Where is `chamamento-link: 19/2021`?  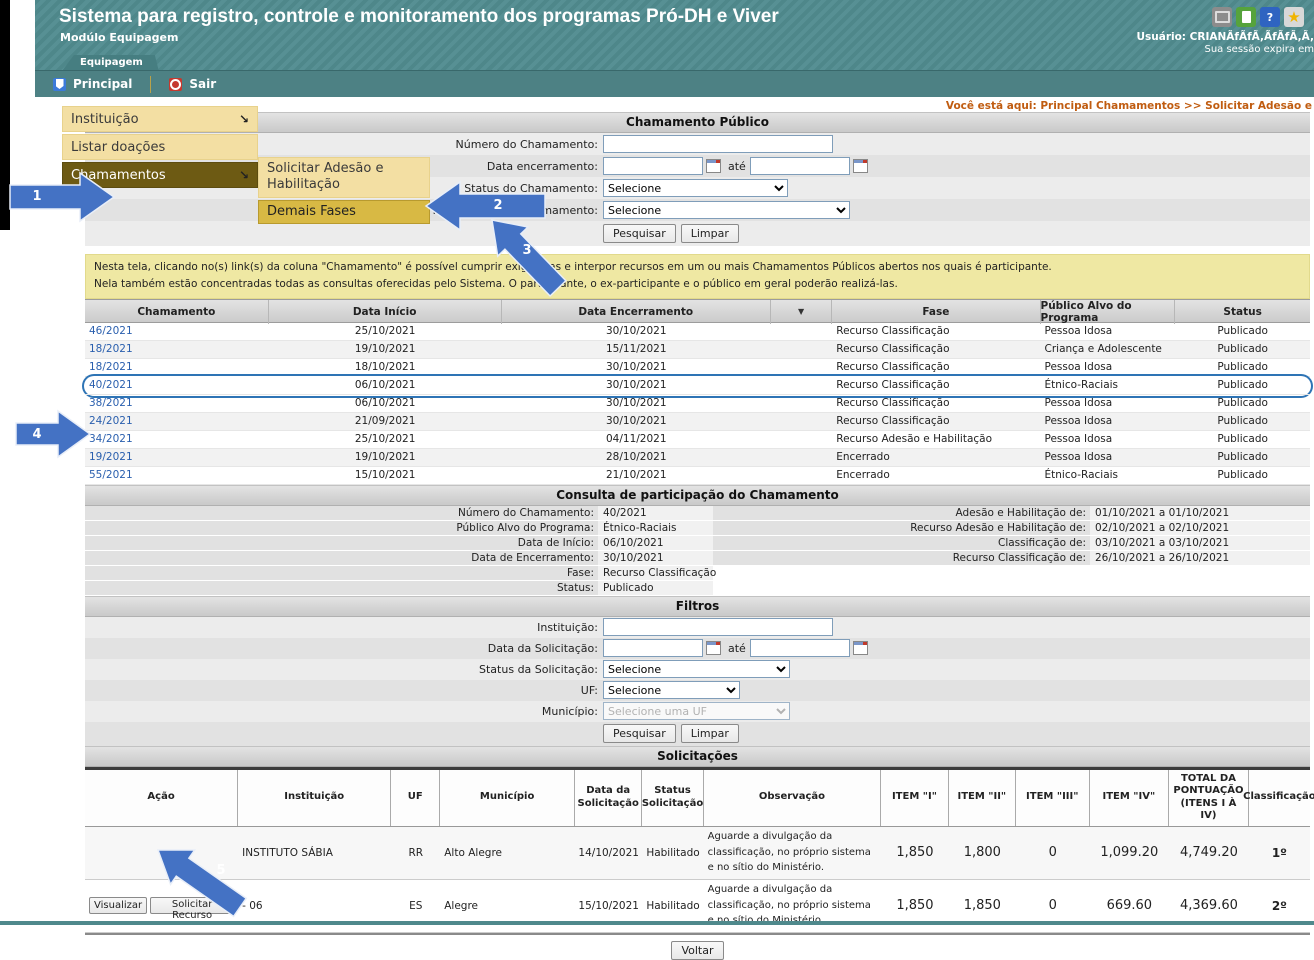
chamamento-link: 19/2021 is located at coordinates (111, 457).